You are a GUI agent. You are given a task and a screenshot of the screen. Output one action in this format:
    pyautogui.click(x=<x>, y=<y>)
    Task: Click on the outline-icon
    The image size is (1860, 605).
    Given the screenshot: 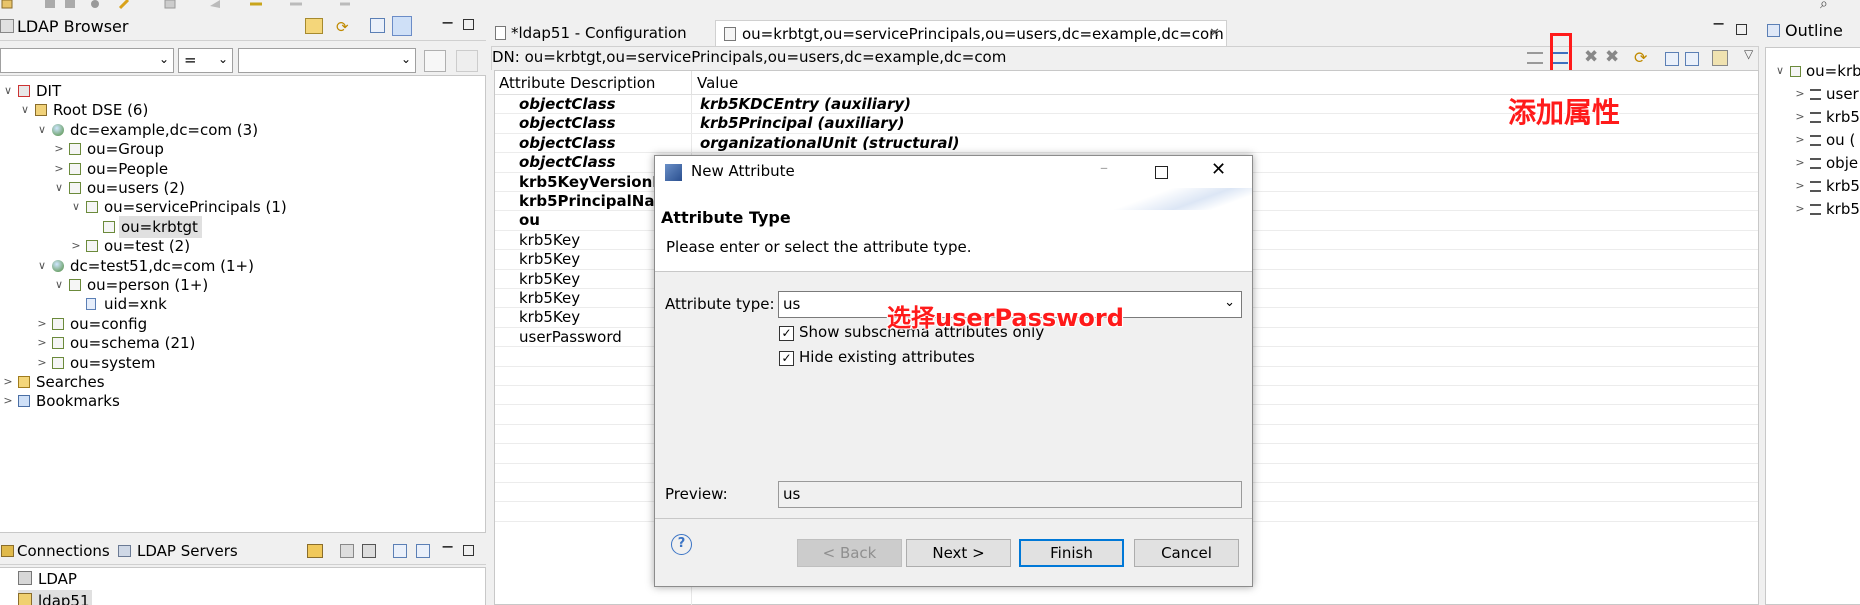 What is the action you would take?
    pyautogui.click(x=1773, y=30)
    